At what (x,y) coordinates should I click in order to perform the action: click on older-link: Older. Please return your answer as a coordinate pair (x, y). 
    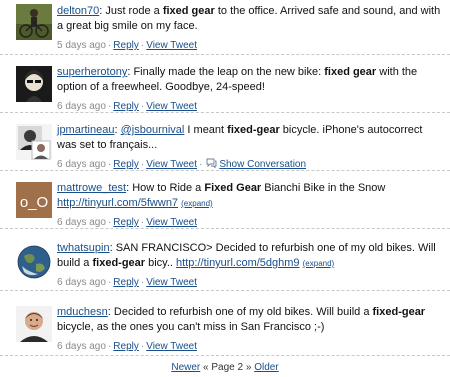
    Looking at the image, I should click on (266, 367).